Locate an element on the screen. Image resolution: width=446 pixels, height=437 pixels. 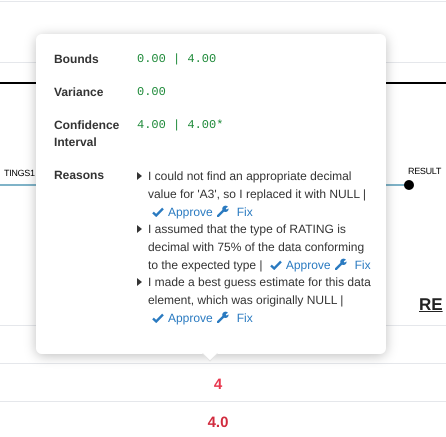
node-label: RESULT is located at coordinates (425, 171).